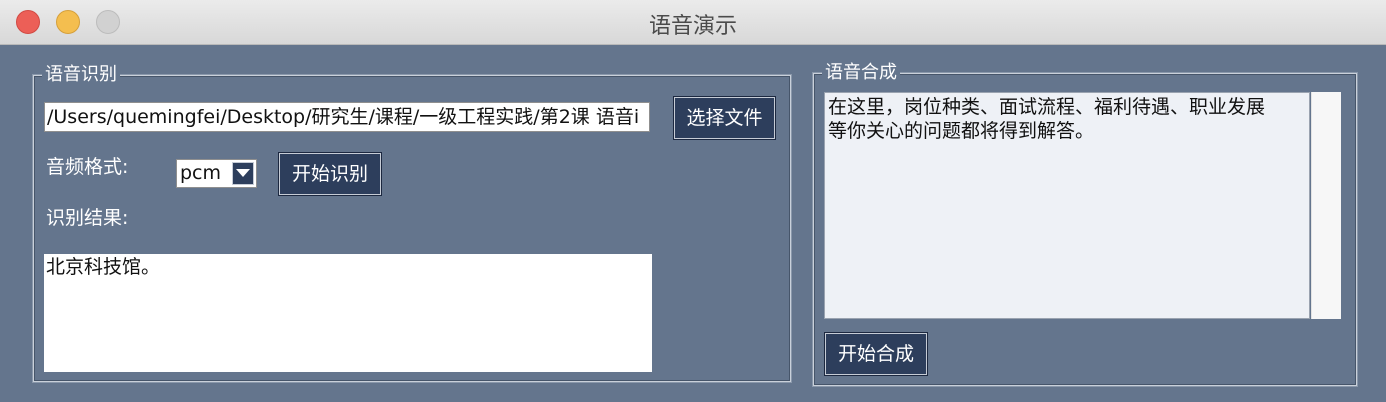  What do you see at coordinates (876, 354) in the screenshot?
I see `start-synthesize-button: 开始合成` at bounding box center [876, 354].